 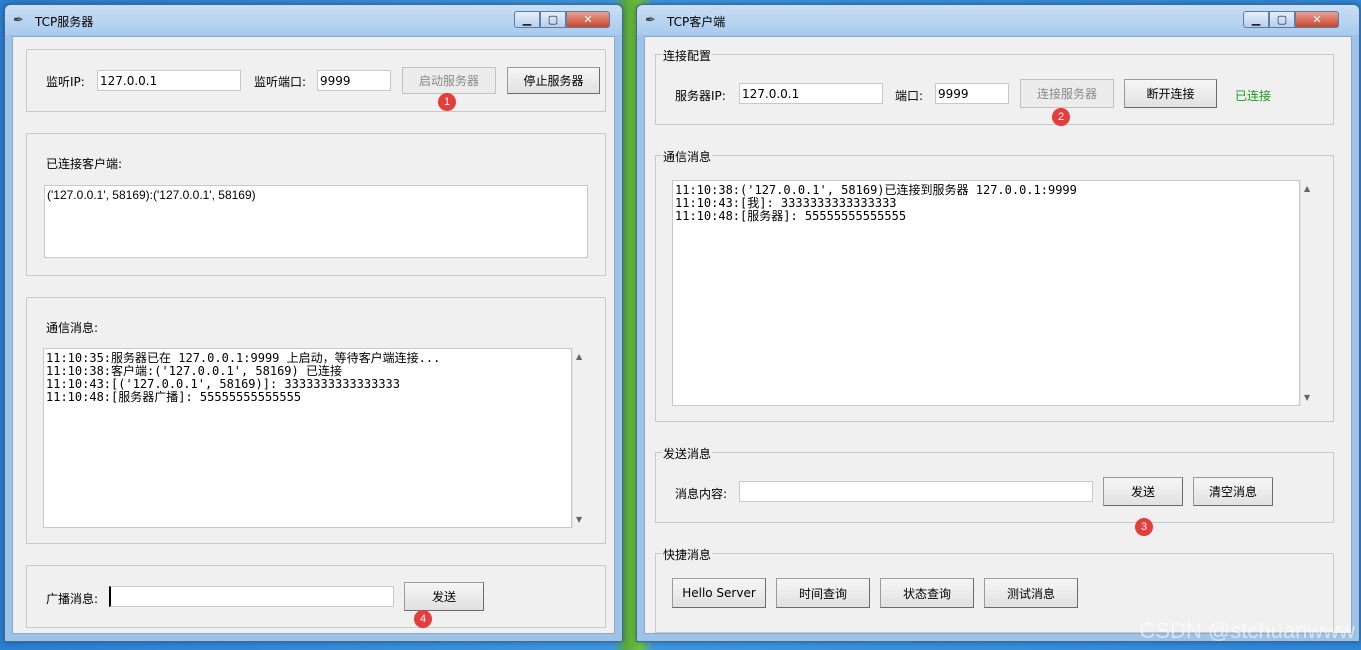 What do you see at coordinates (1170, 93) in the screenshot?
I see `disconnect-button: 断开连接` at bounding box center [1170, 93].